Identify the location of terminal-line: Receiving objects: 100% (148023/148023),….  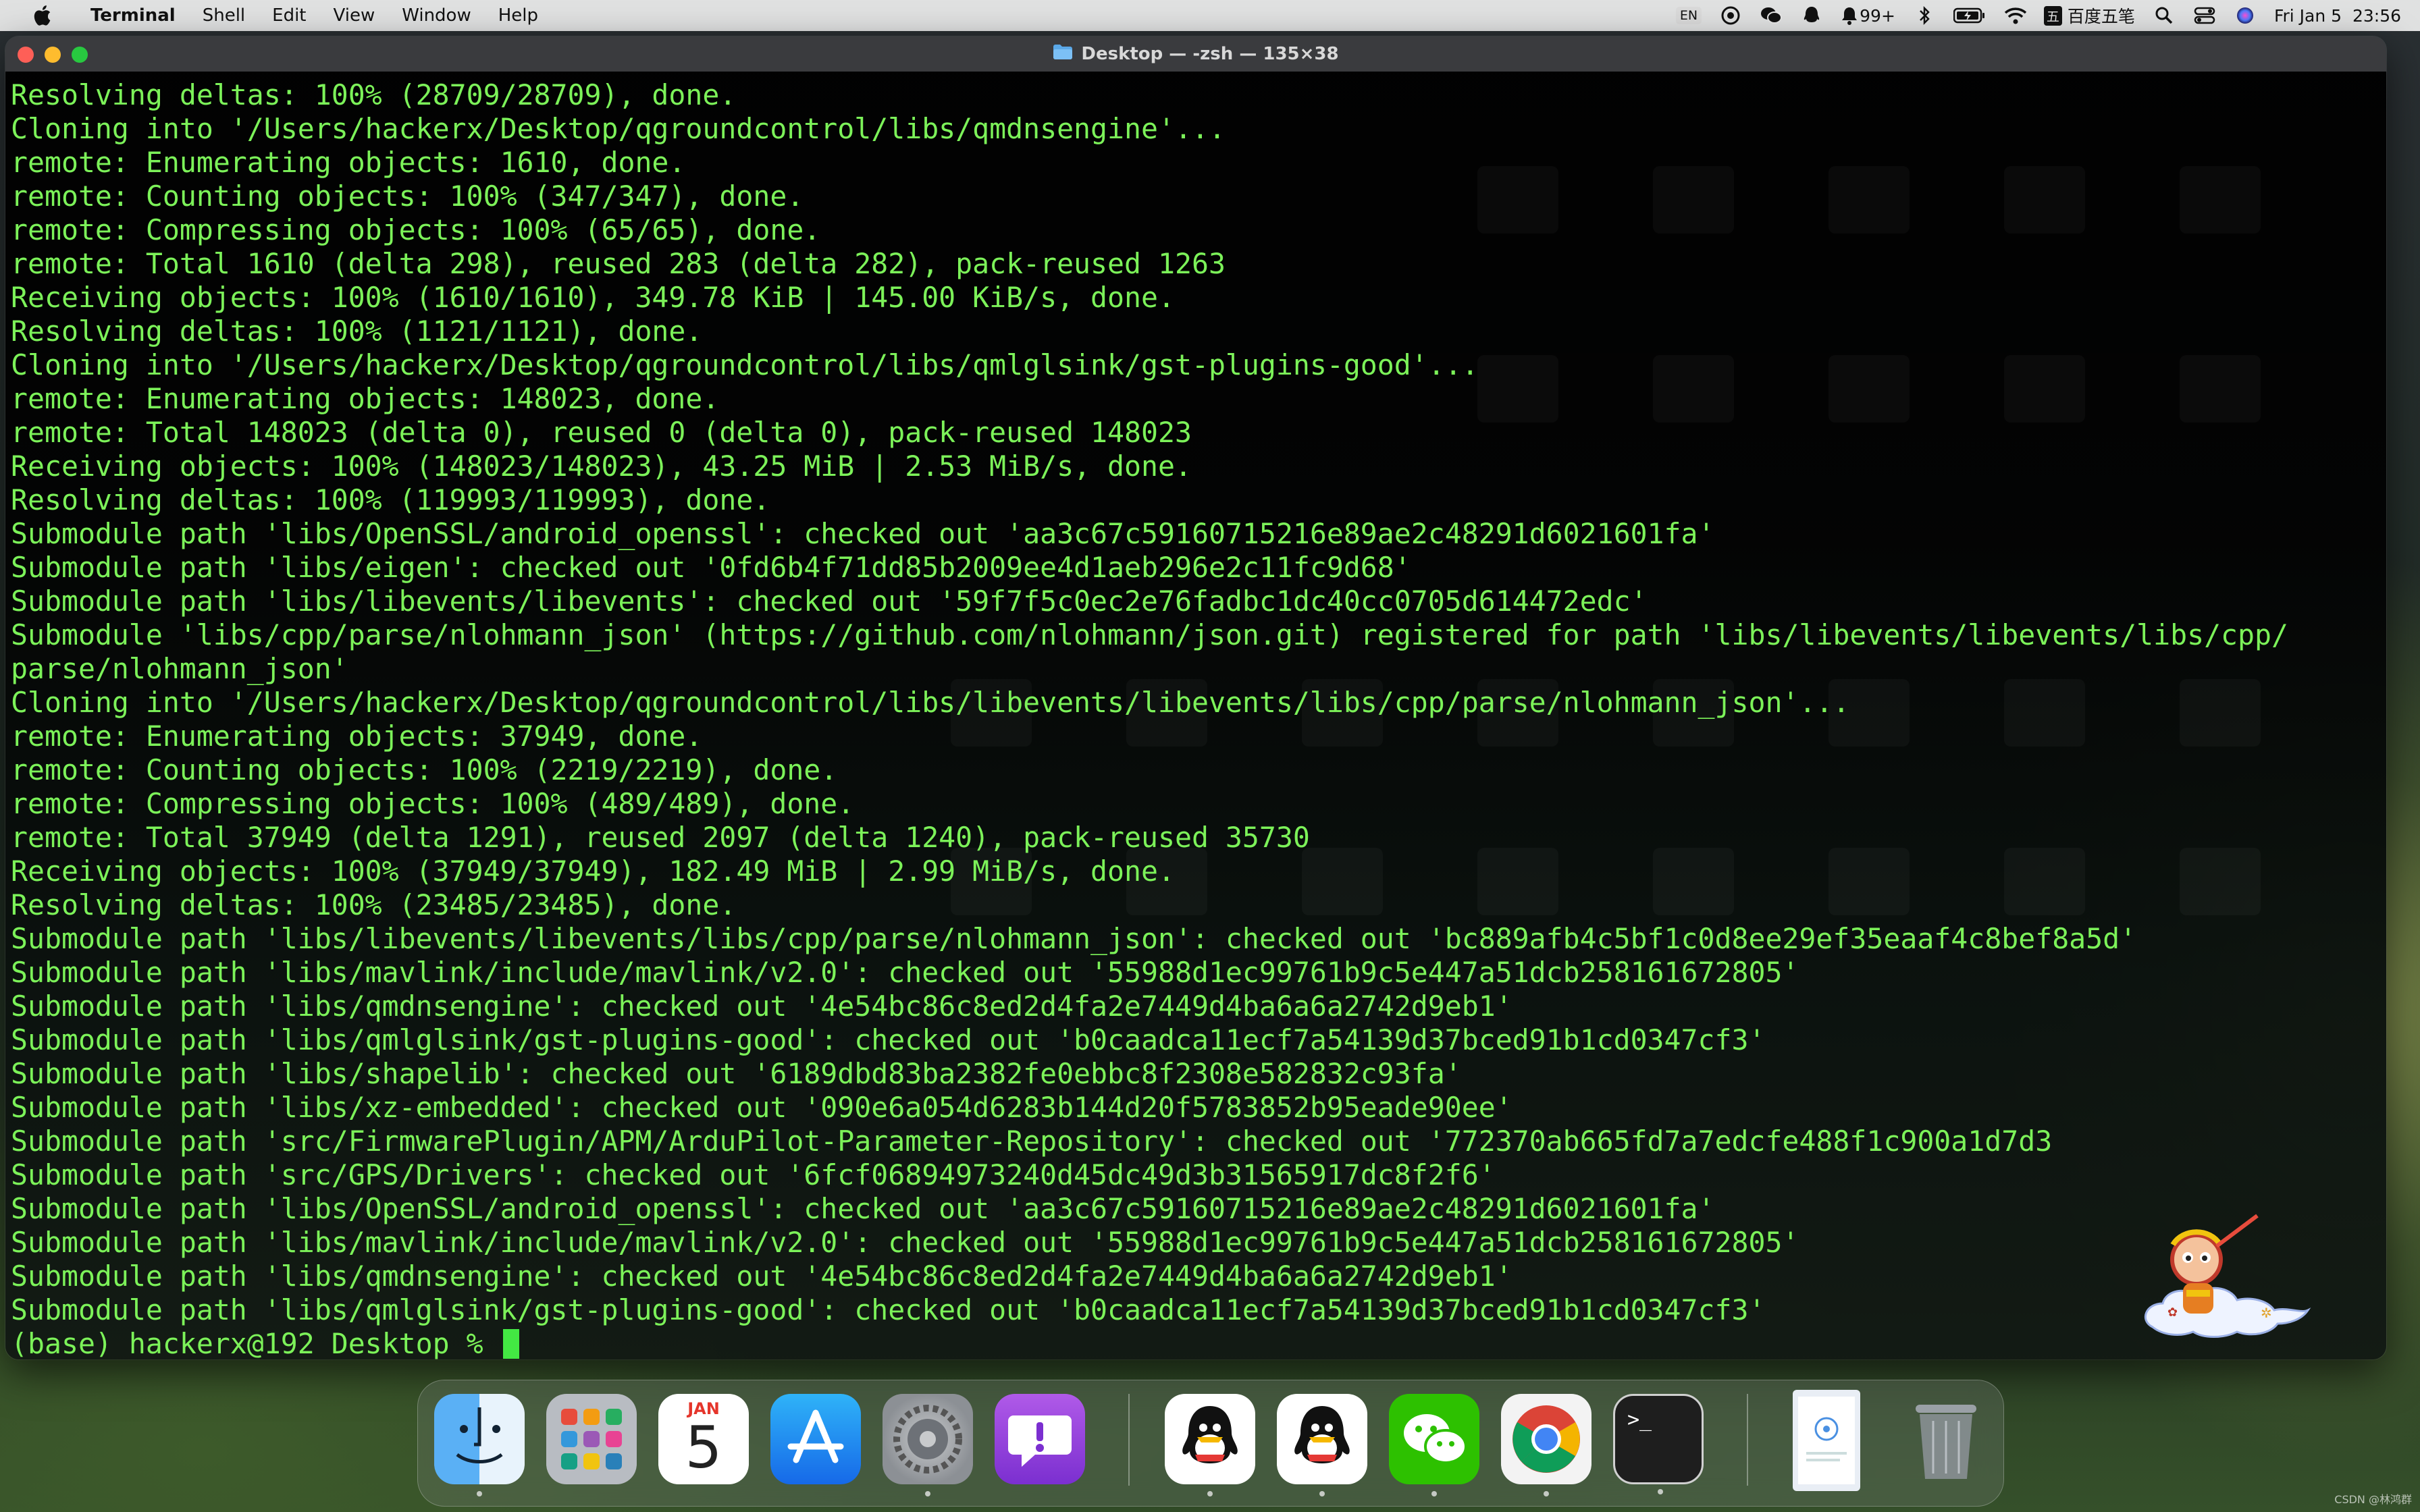
(601, 466).